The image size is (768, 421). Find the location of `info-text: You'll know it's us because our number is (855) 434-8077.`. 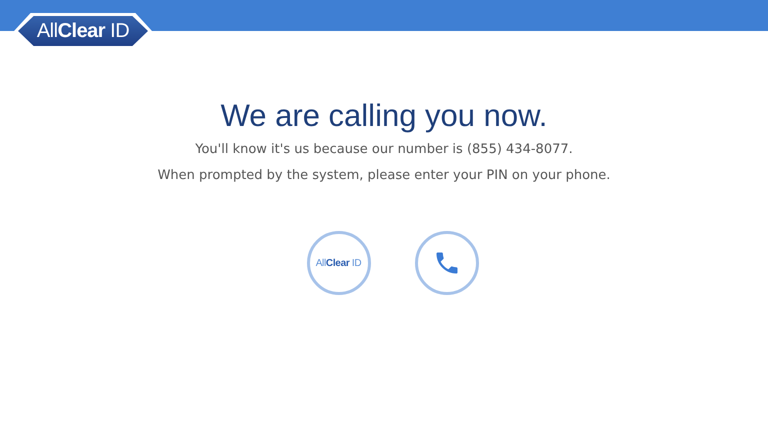

info-text: You'll know it's us because our number is (855) 434-8077. is located at coordinates (384, 150).